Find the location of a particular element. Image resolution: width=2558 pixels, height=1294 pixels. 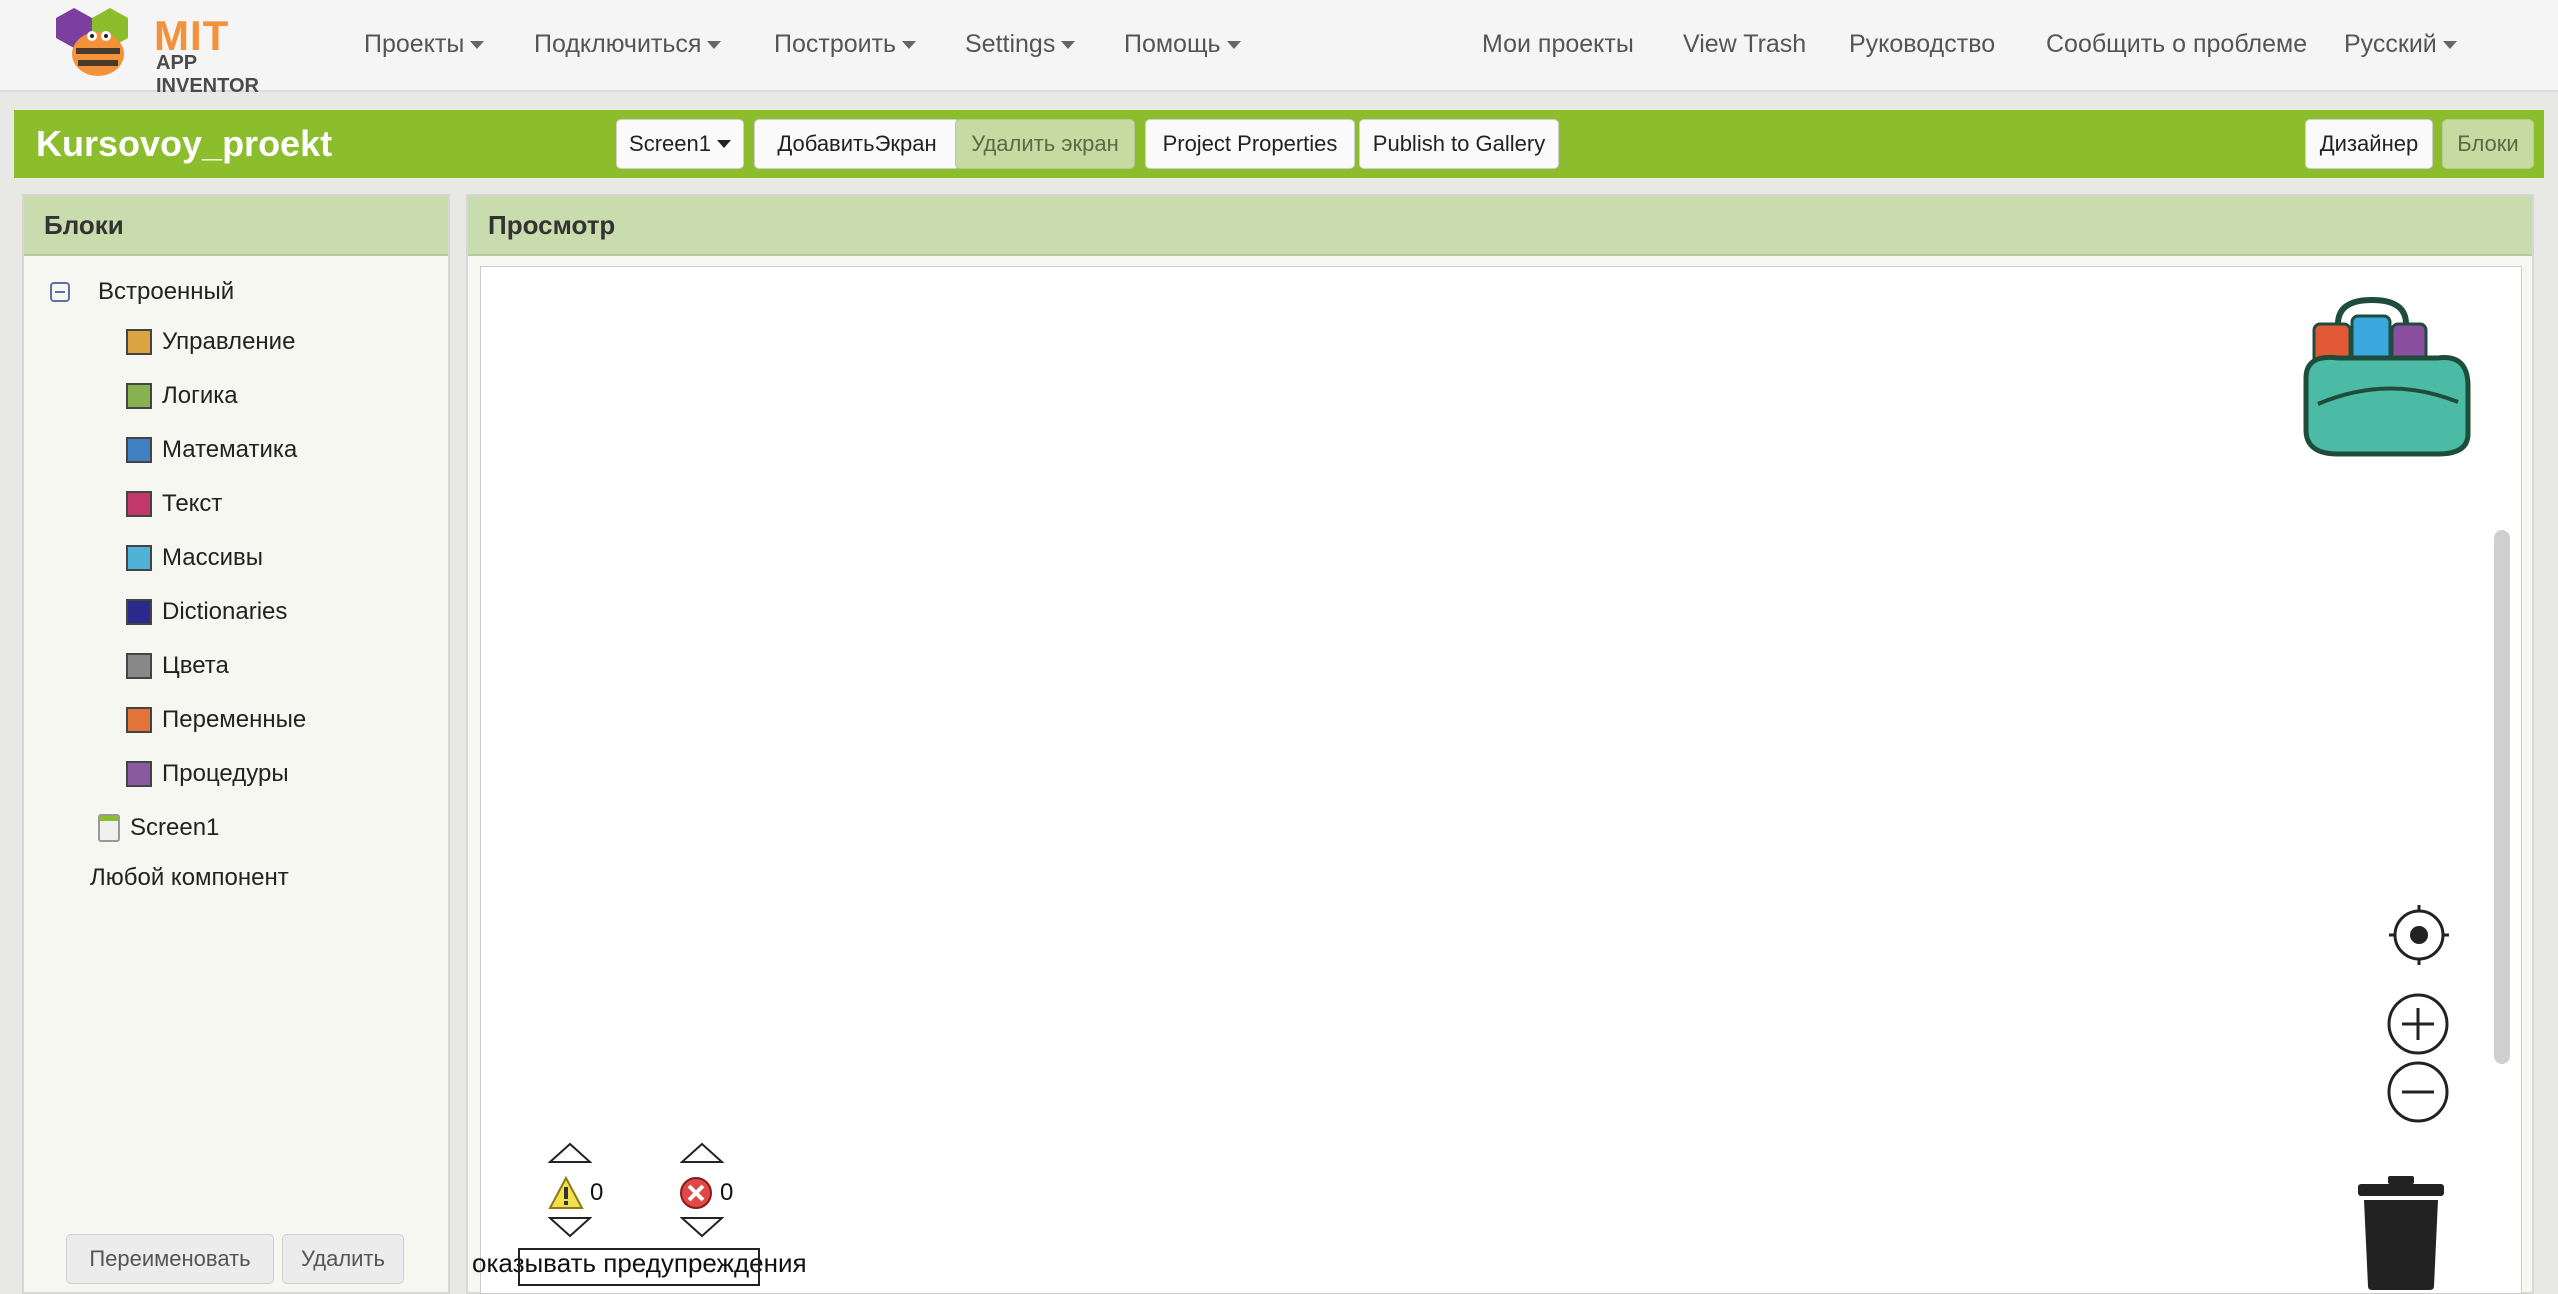

procedures-swatch-icon is located at coordinates (139, 774).